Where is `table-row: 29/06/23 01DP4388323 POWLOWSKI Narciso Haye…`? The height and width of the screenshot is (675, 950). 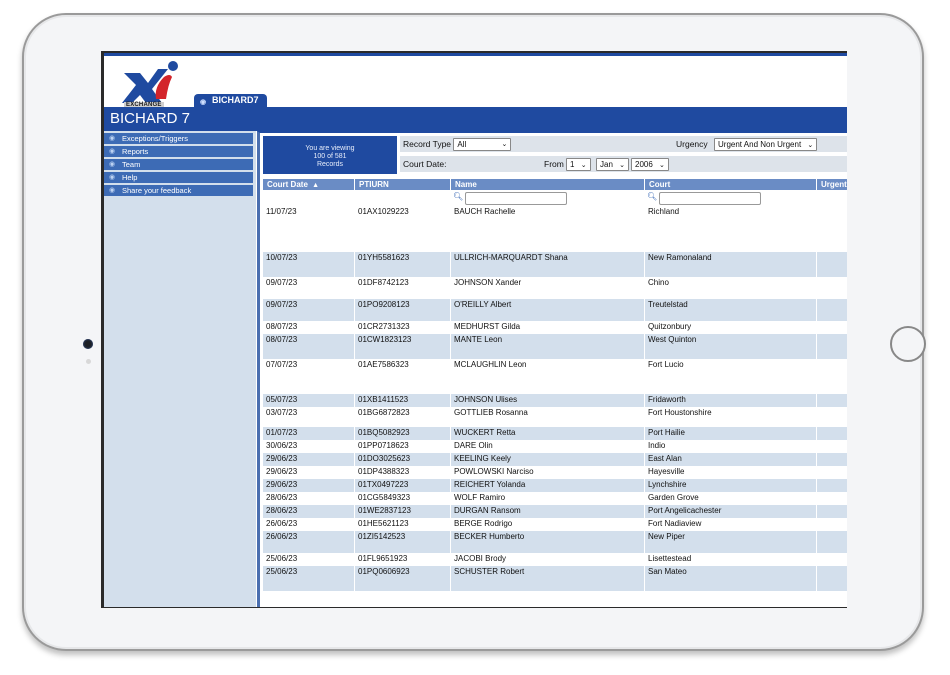
table-row: 29/06/23 01DP4388323 POWLOWSKI Narciso Haye… is located at coordinates (555, 472).